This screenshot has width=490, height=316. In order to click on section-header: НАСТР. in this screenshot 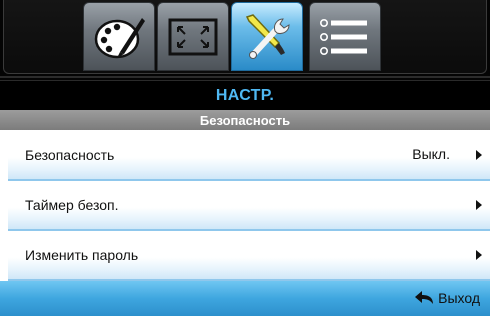, I will do `click(245, 95)`.